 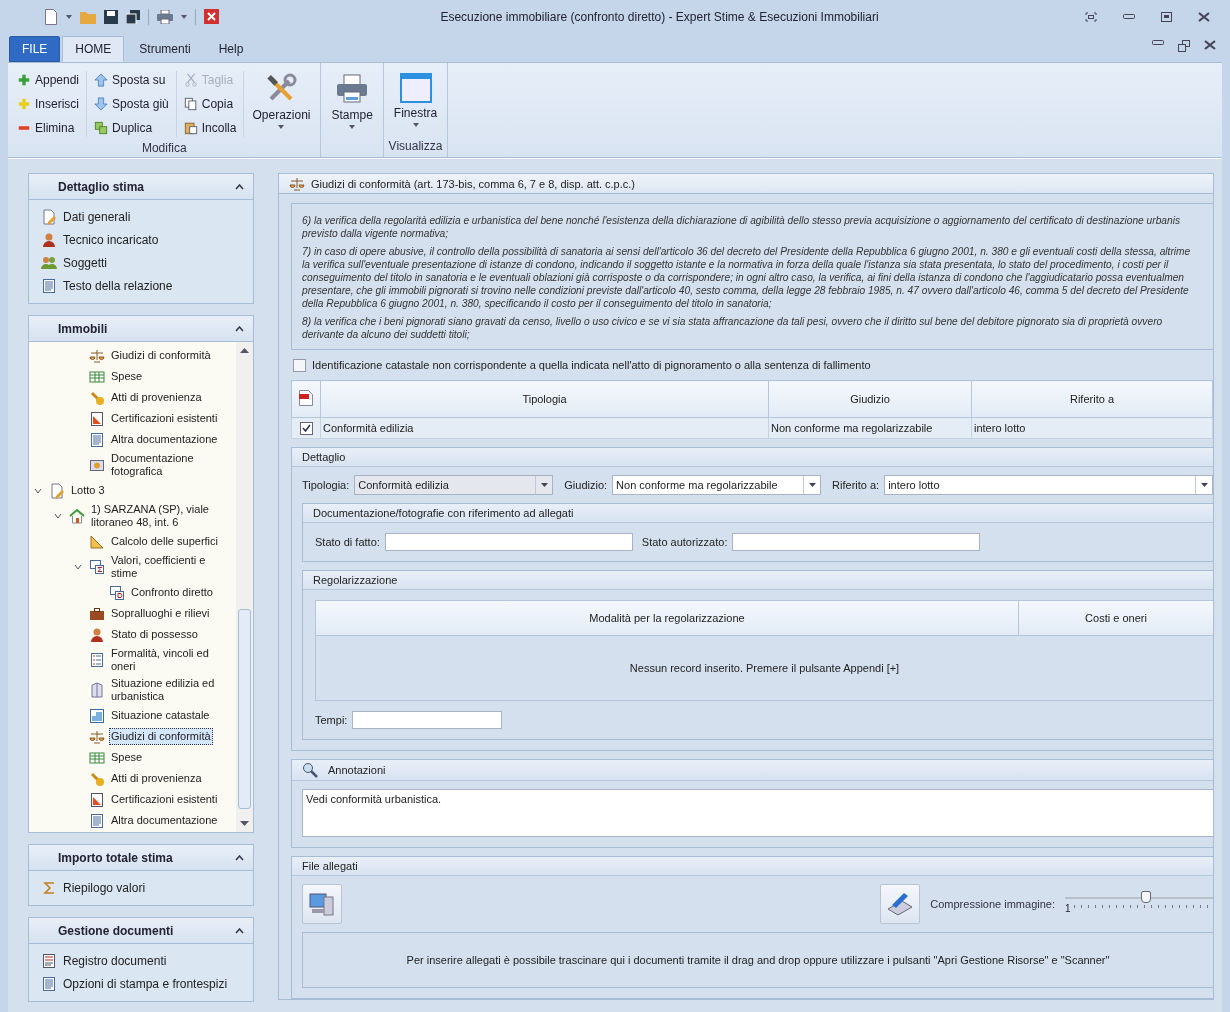 I want to click on column-header: Costi e oneri, so click(x=1116, y=618).